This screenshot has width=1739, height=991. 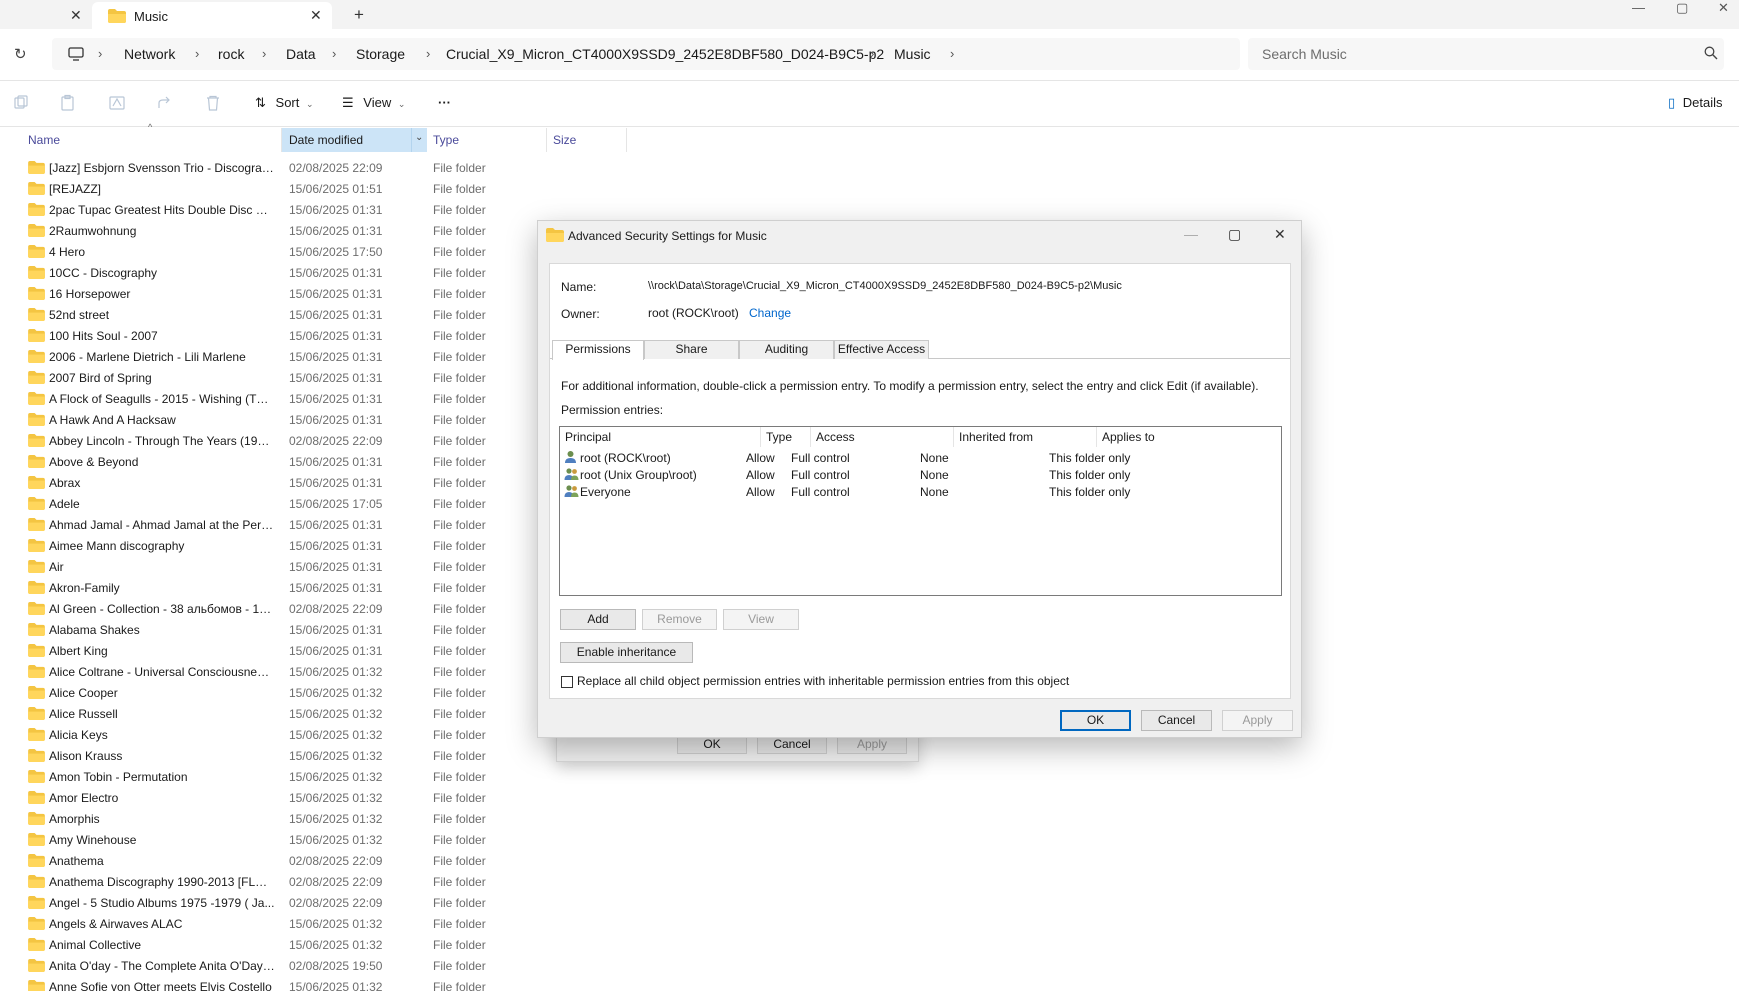 I want to click on column-type: Type, so click(x=446, y=140).